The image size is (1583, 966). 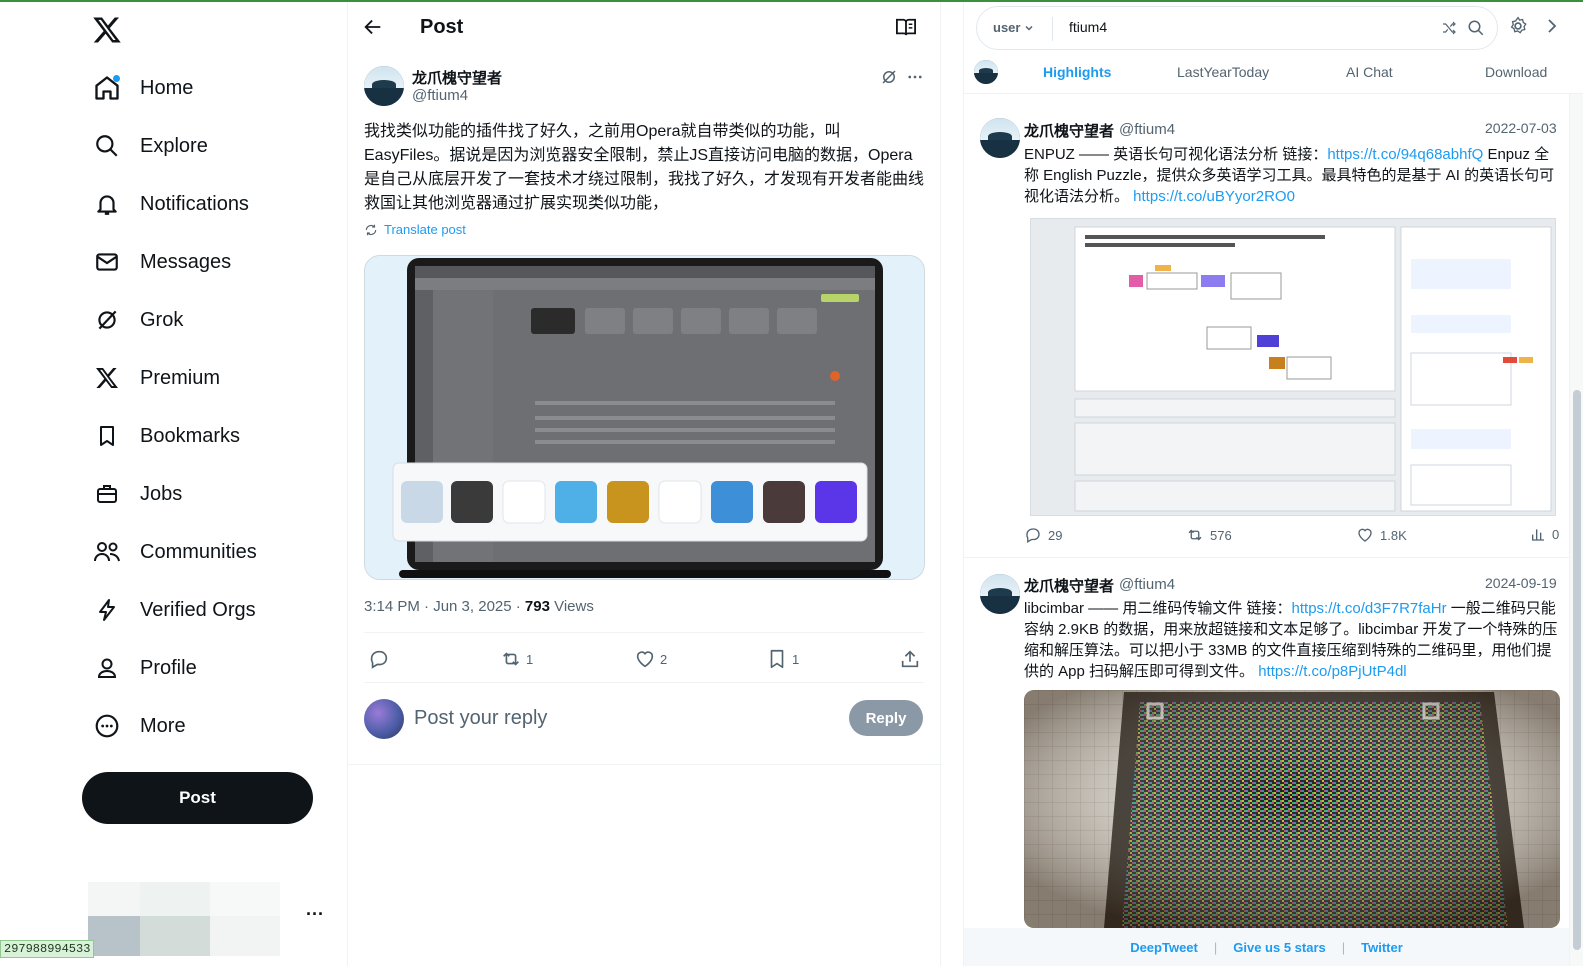 I want to click on tweet-repost-action: 576, so click(x=1209, y=535).